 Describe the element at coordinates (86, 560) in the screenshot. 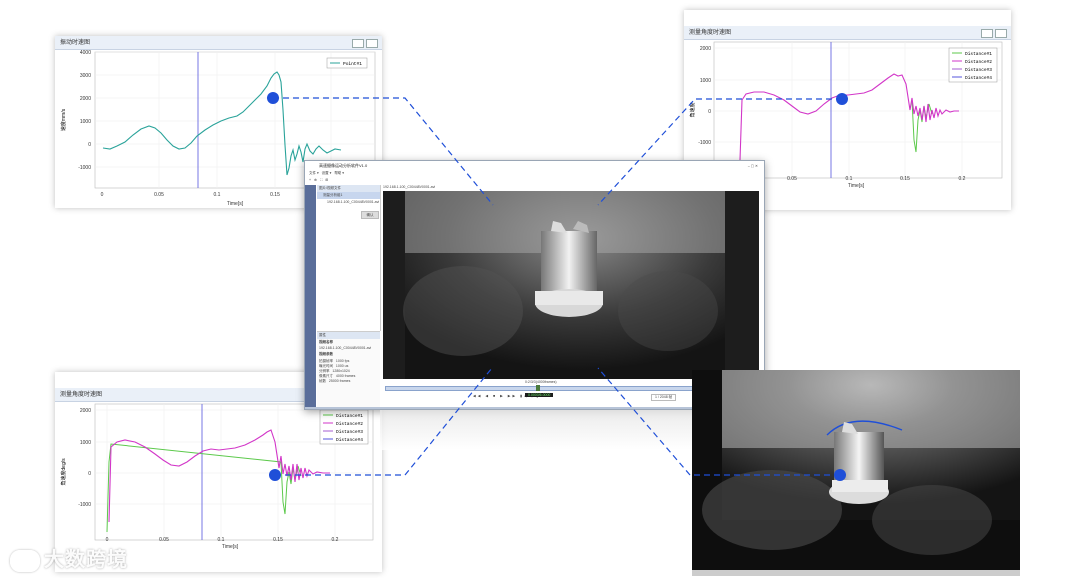

I see `watermark-text: 大数跨境` at that location.